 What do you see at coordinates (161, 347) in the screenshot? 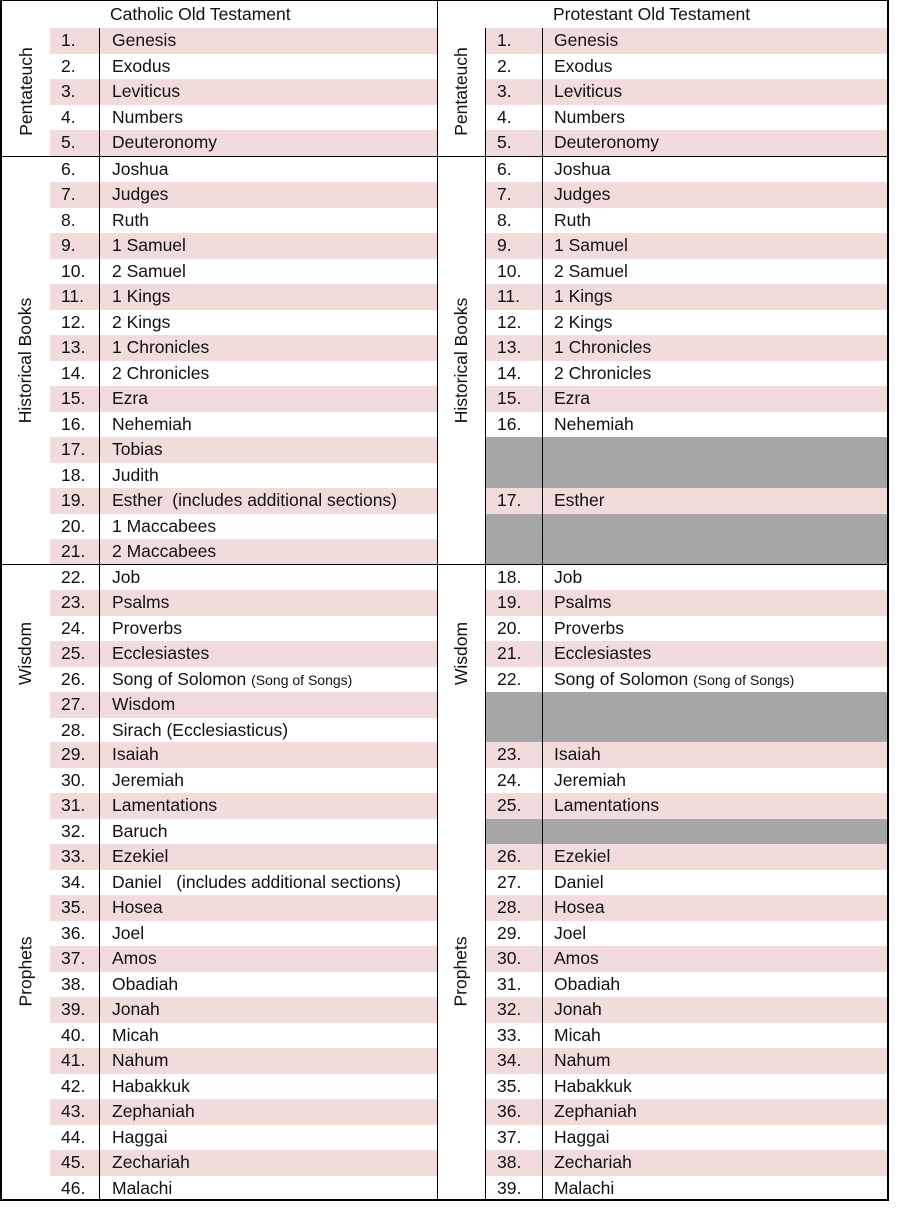
I see `book-name: 1 Chronicles` at bounding box center [161, 347].